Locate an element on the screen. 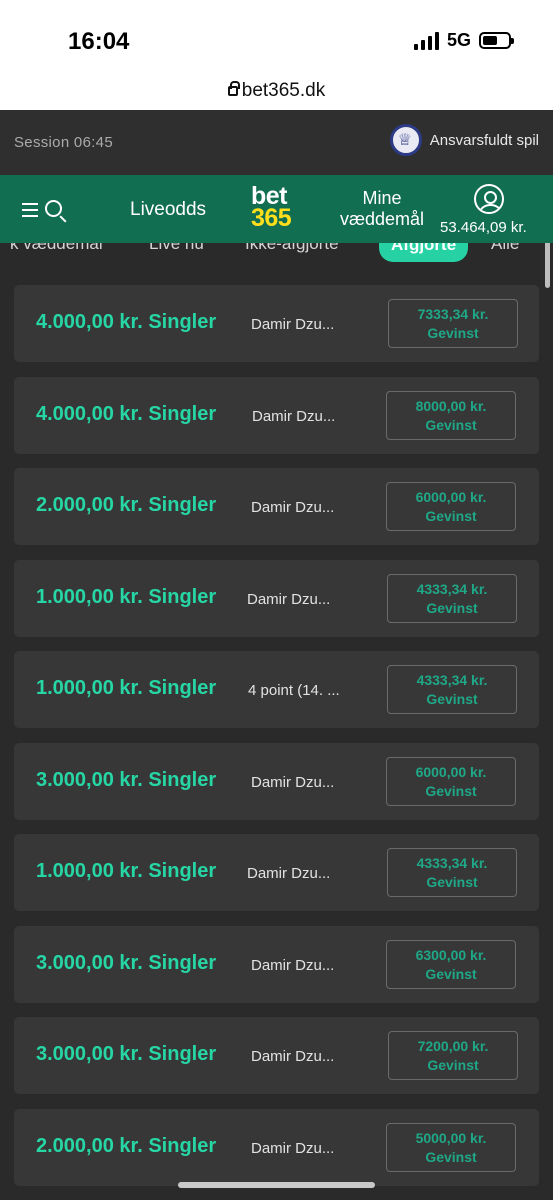  session-bar: Session 06:45 Ansvarsfuldt spil is located at coordinates (276, 199).